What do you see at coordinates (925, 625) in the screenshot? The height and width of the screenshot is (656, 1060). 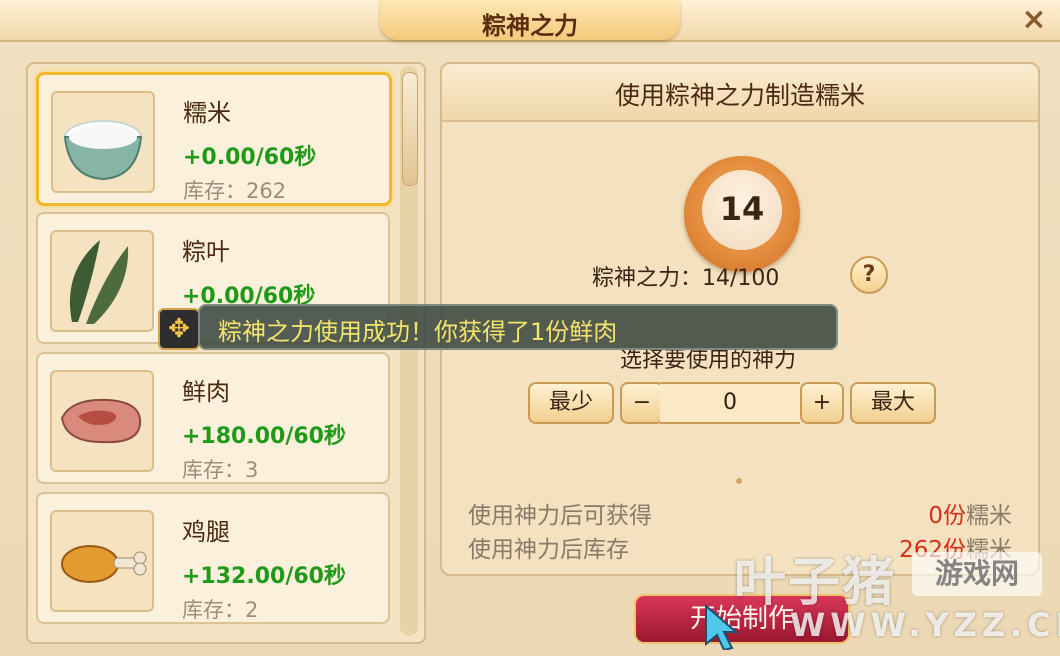 I see `watermark-url: WWW.YZZ.CN` at bounding box center [925, 625].